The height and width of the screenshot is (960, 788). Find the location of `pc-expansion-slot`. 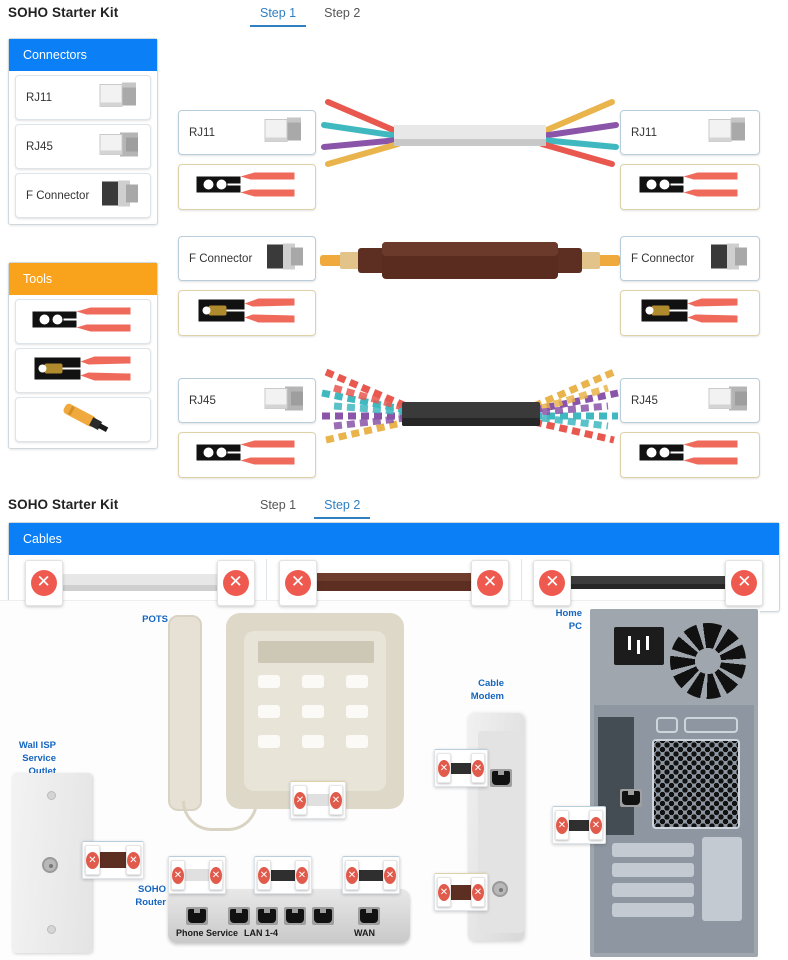

pc-expansion-slot is located at coordinates (653, 870).